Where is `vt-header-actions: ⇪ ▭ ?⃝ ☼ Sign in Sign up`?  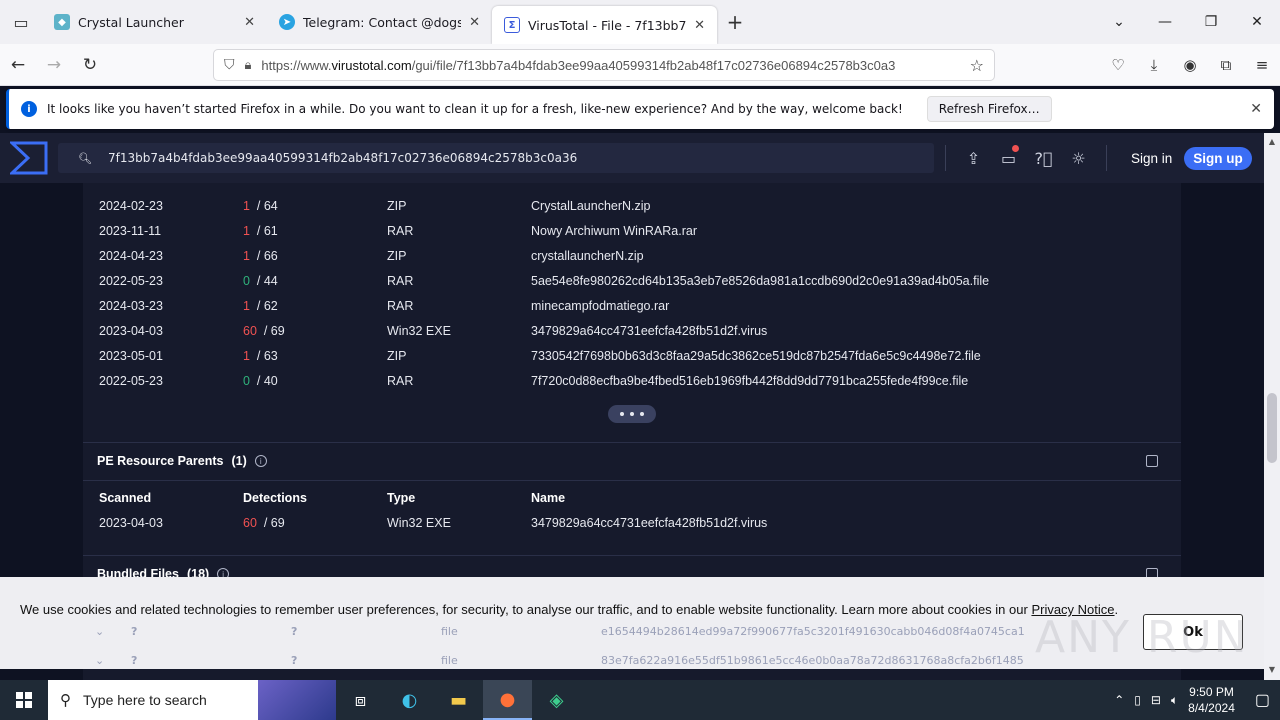
vt-header-actions: ⇪ ▭ ?⃝ ☼ Sign in Sign up is located at coordinates (1098, 158).